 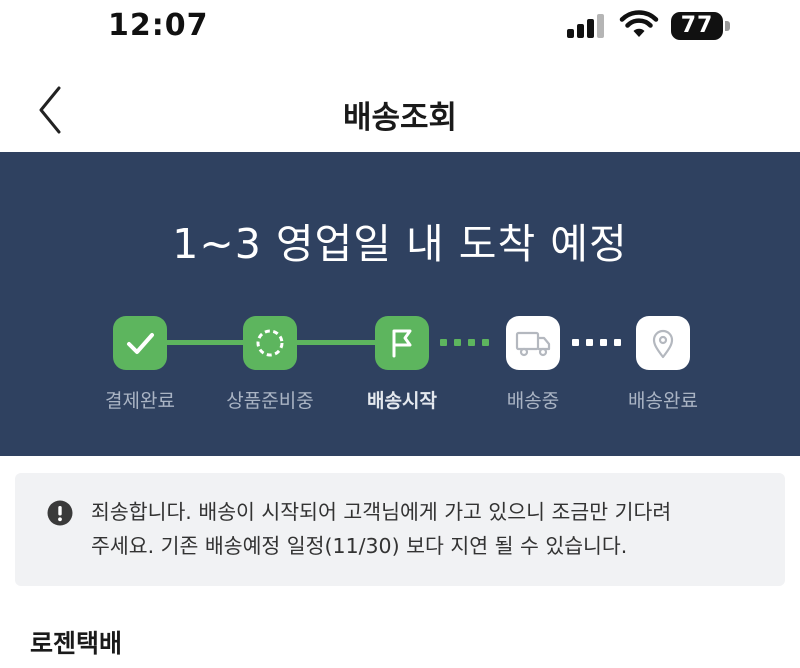 I want to click on page-title: 배송조회, so click(x=400, y=118).